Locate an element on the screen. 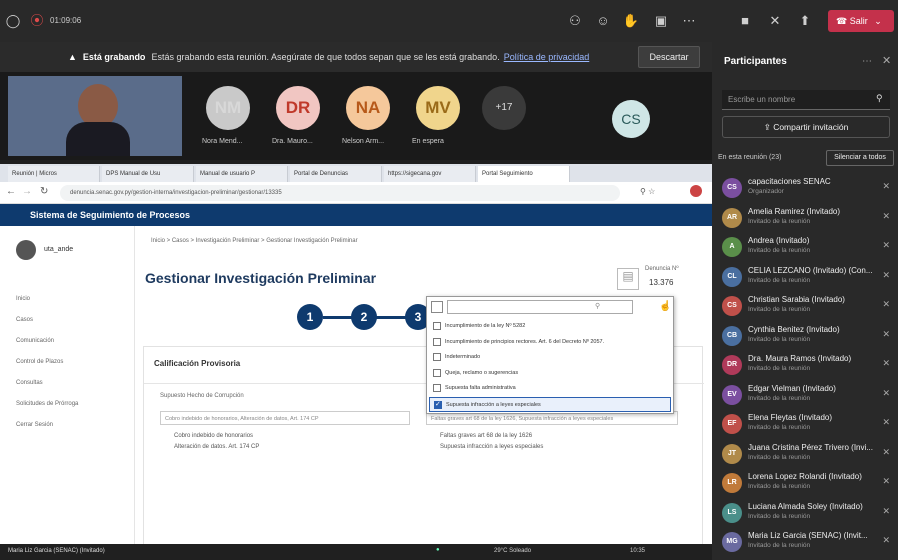 This screenshot has height=560, width=898. dropdown-option: Queja, reclamo o sugerencias is located at coordinates (550, 373).